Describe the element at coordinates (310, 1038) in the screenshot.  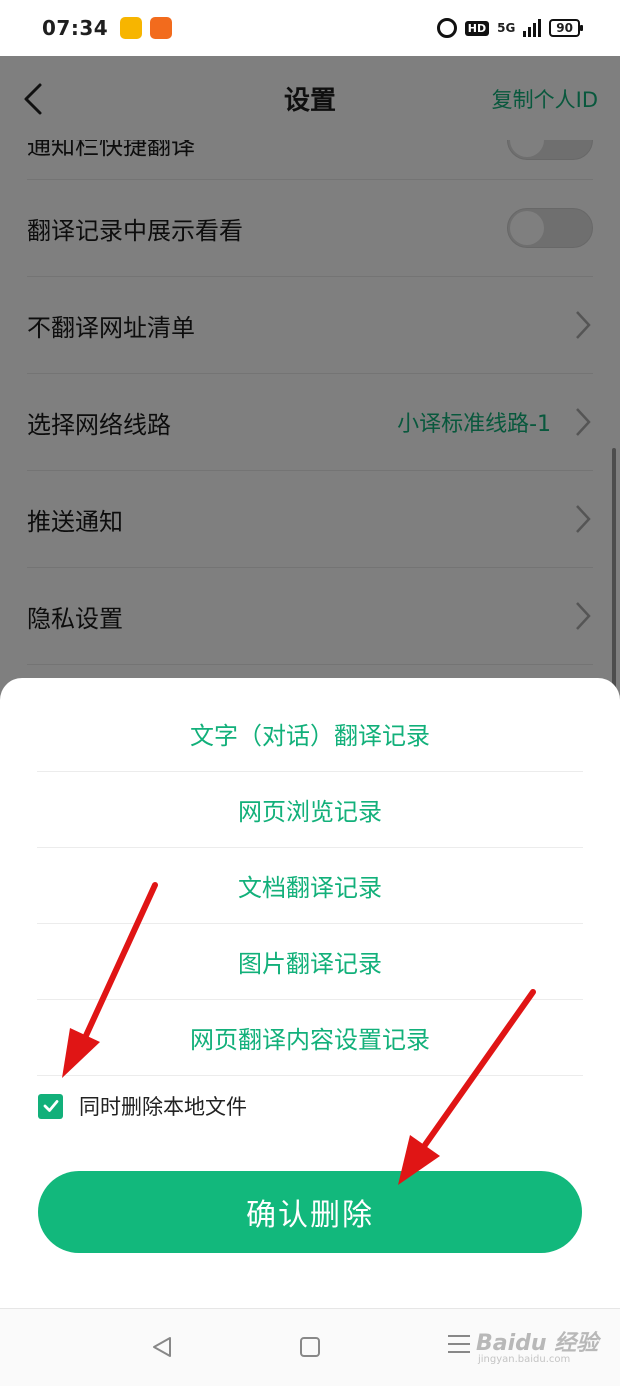
I see `option-web-translation-settings-records: 网页翻译内容设置记录` at that location.